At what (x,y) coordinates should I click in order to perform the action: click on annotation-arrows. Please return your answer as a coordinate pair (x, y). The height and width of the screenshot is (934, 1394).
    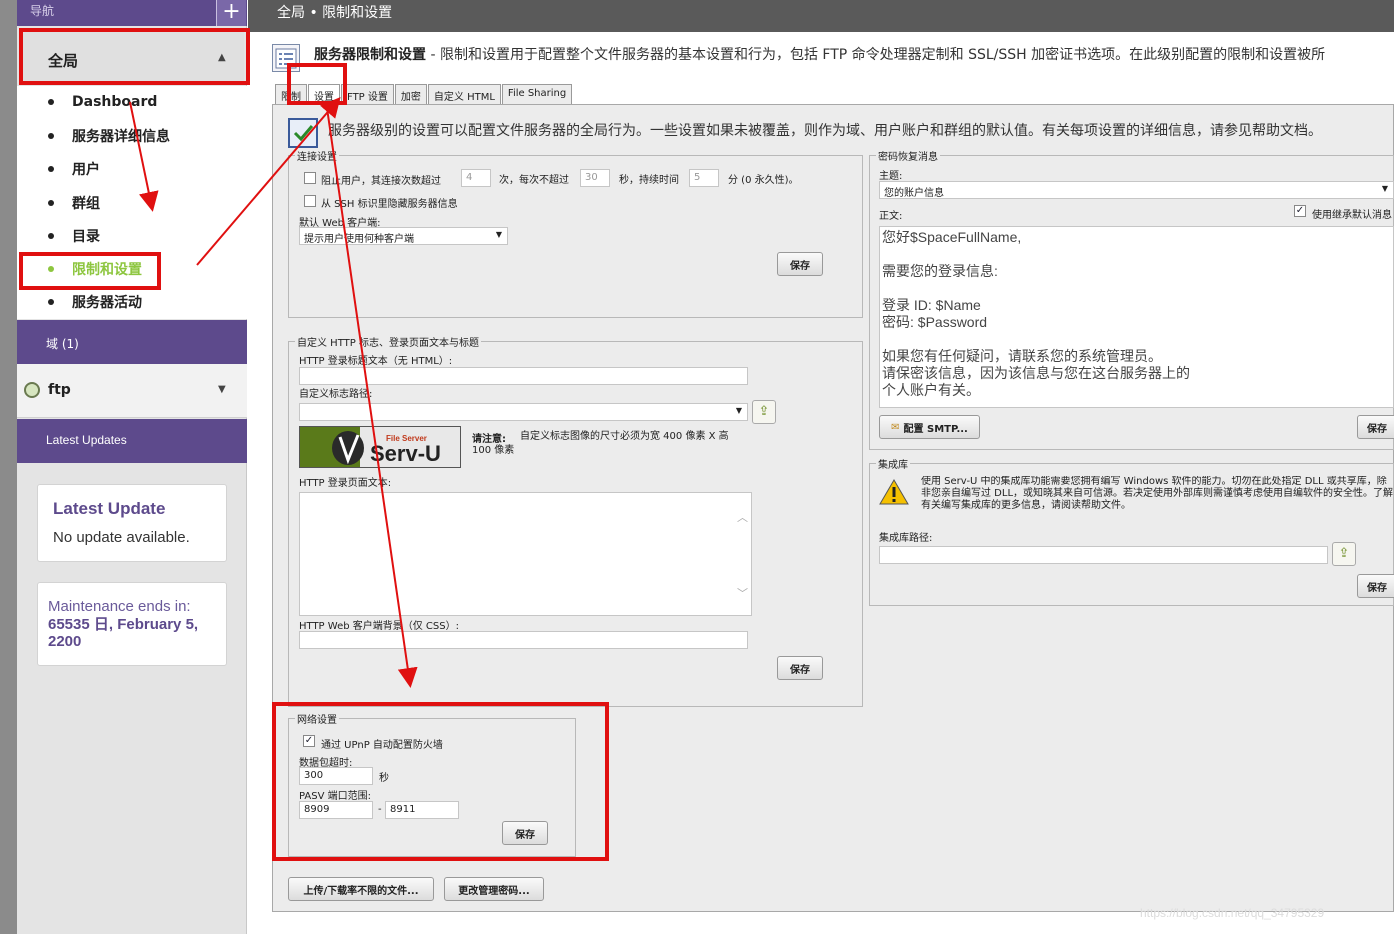
    Looking at the image, I should click on (273, 392).